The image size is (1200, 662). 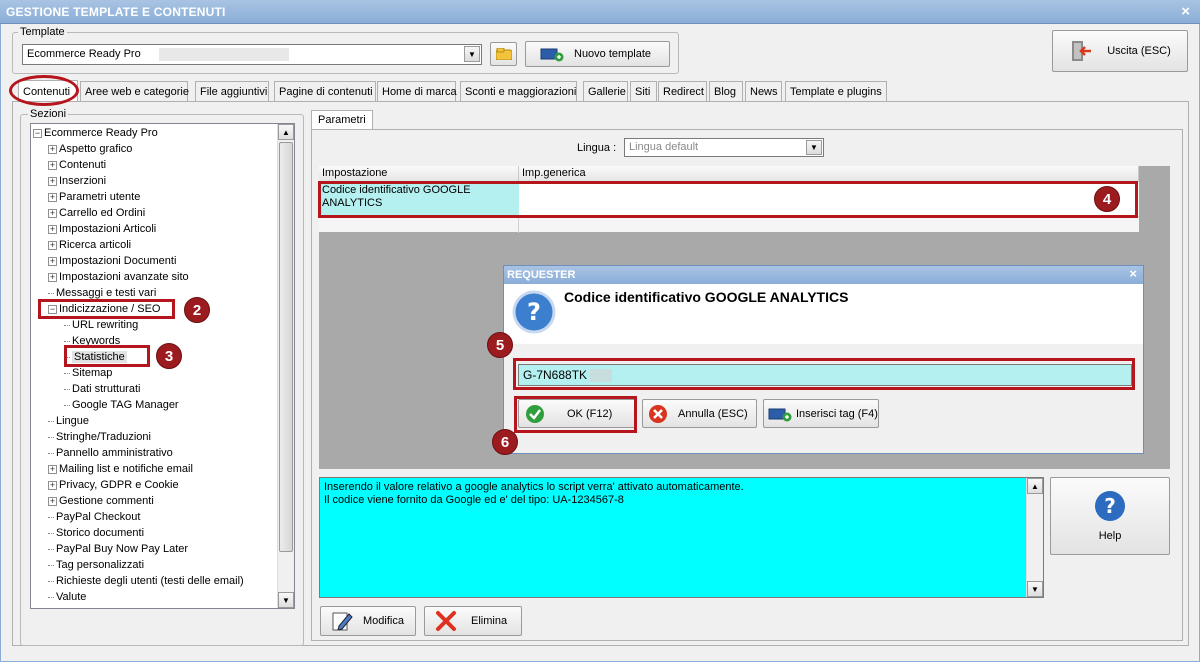 I want to click on tree-item: PayPal Checkout, so click(x=94, y=517).